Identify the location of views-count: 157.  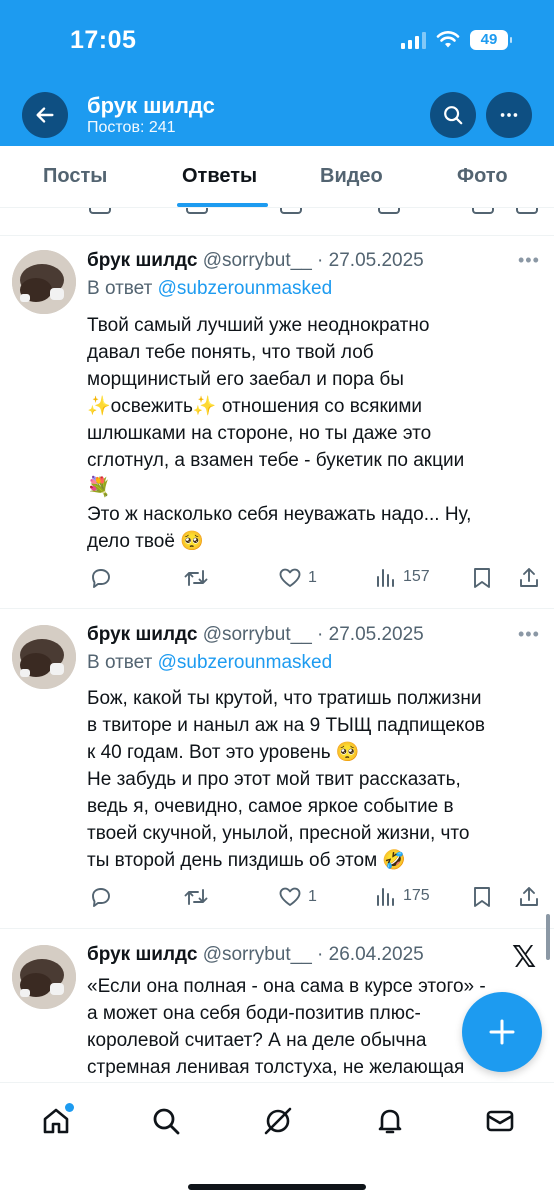
(416, 576).